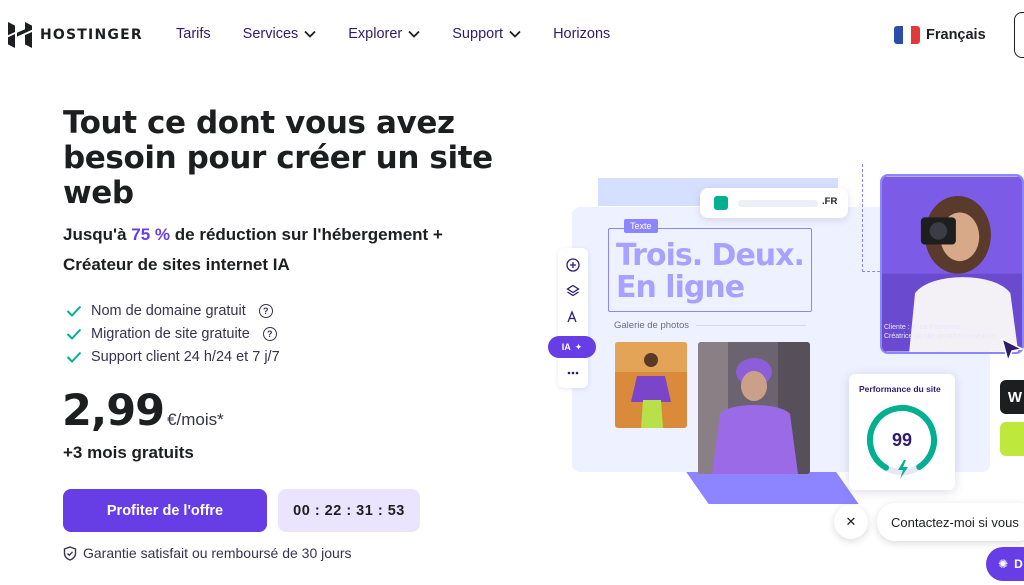 The image size is (1024, 585). Describe the element at coordinates (955, 522) in the screenshot. I see `chat-prompt-text: Contactez-moi si vous` at that location.